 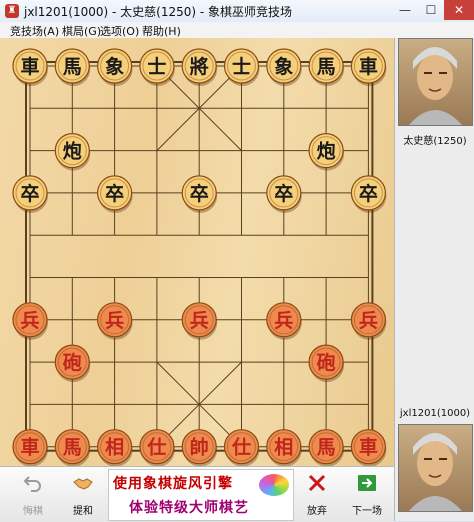 I want to click on opponent-avatar-icon, so click(x=435, y=86).